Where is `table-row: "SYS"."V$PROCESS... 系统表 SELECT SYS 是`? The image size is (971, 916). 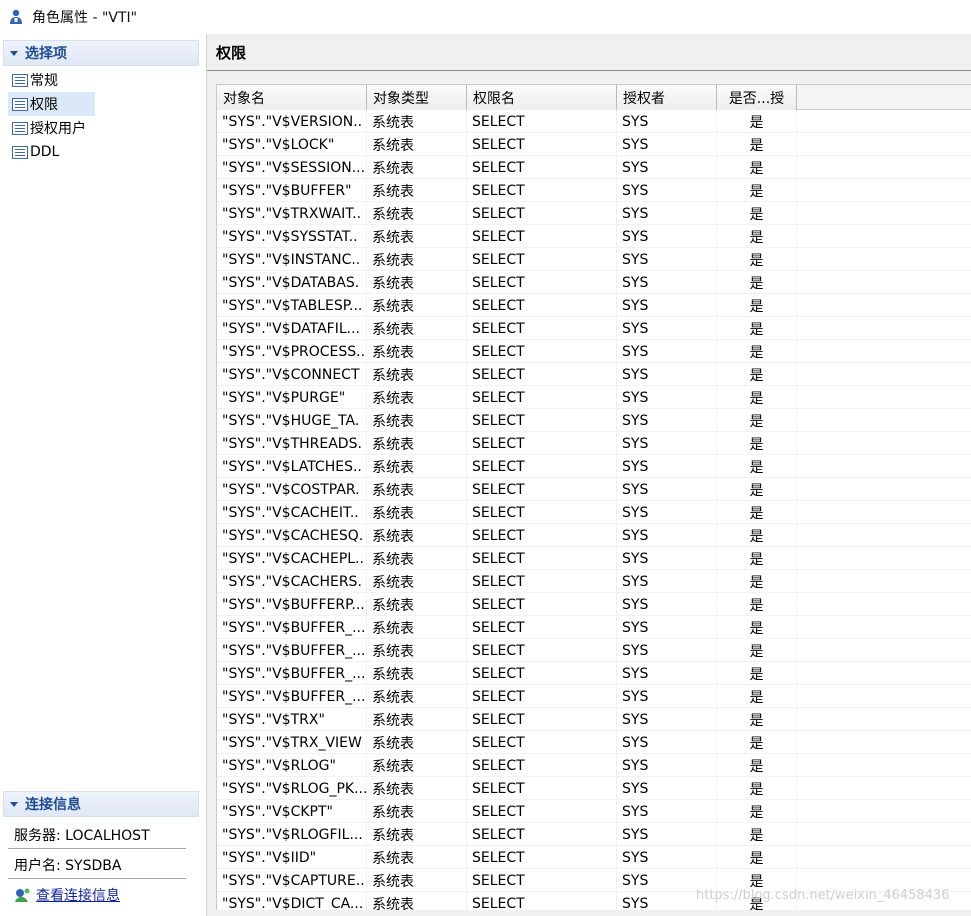 table-row: "SYS"."V$PROCESS... 系统表 SELECT SYS 是 is located at coordinates (594, 351).